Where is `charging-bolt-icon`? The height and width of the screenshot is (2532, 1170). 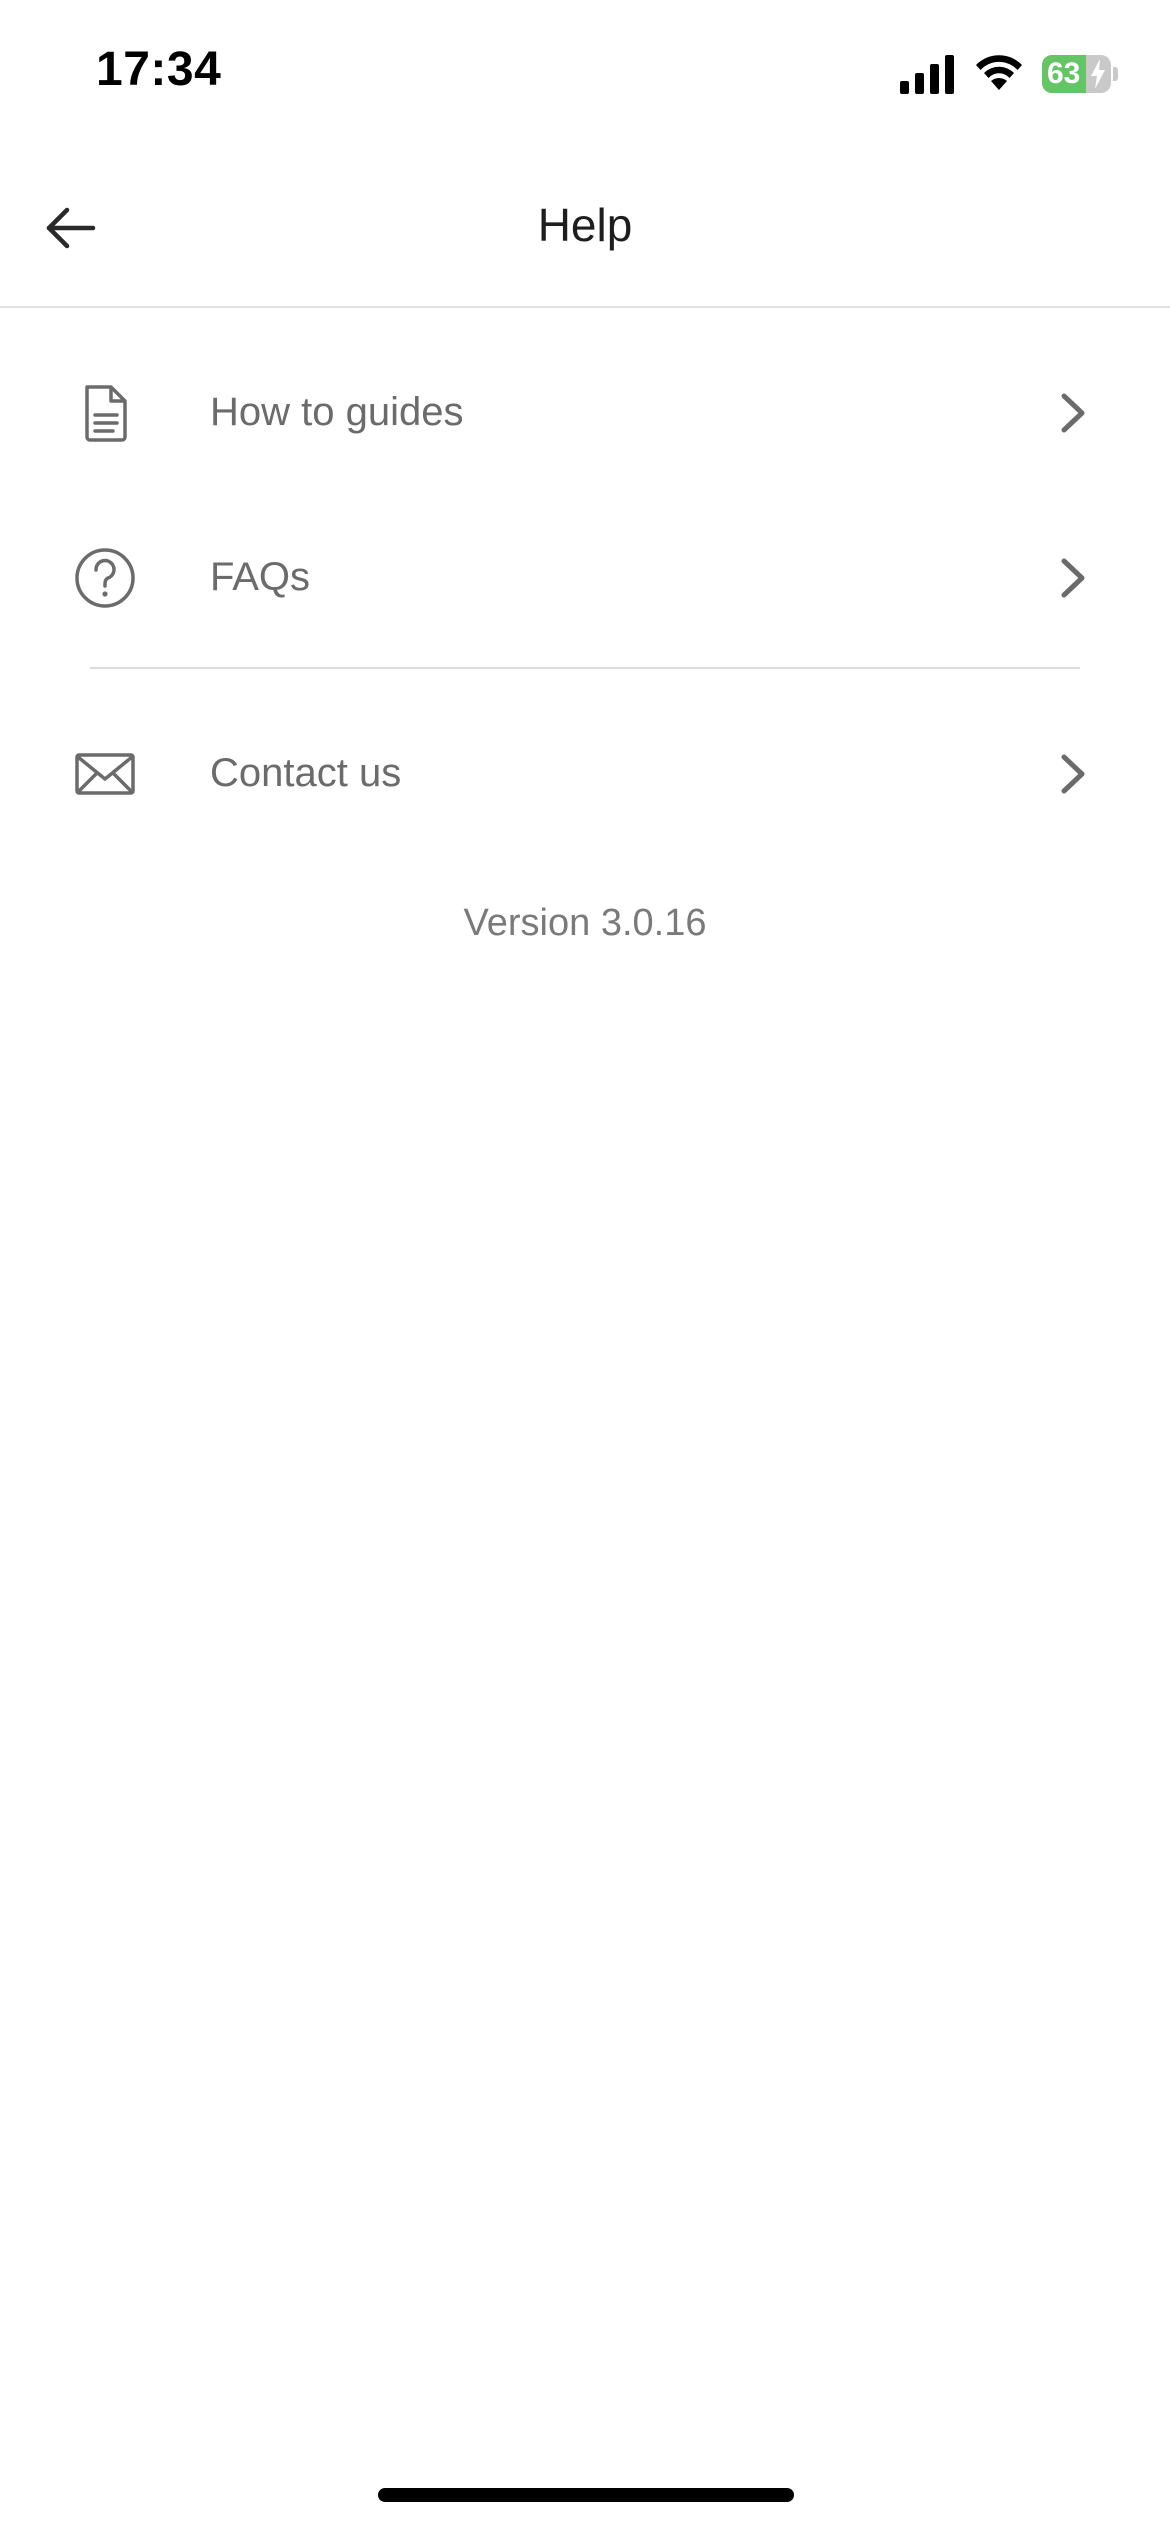 charging-bolt-icon is located at coordinates (1098, 74).